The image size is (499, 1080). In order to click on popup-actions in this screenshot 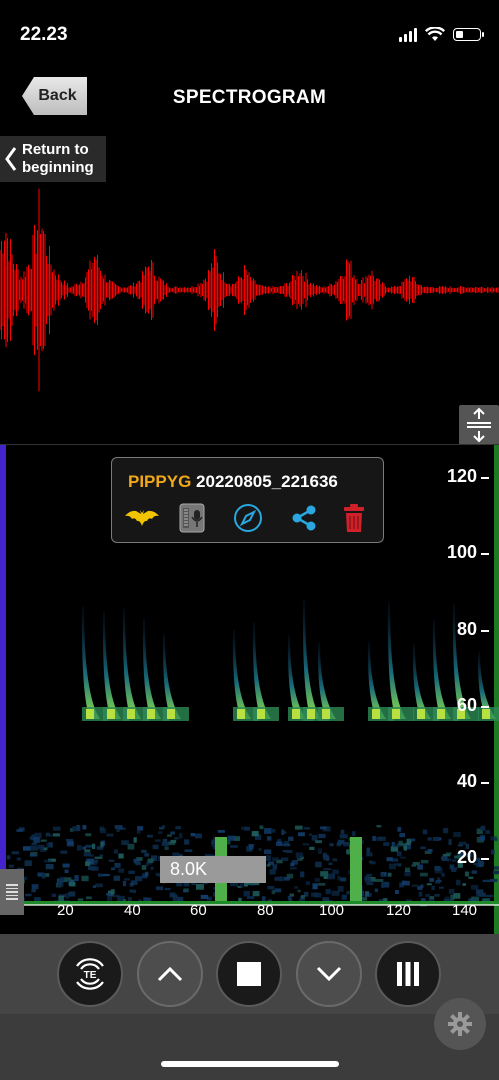, I will do `click(249, 518)`.